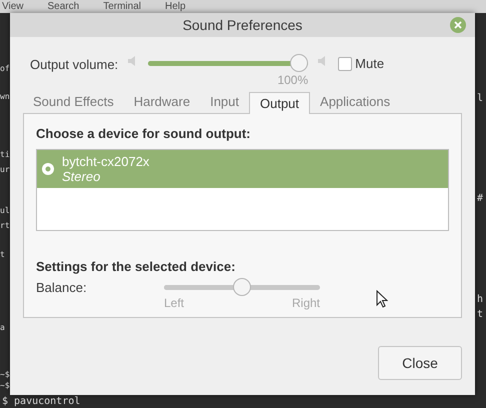  Describe the element at coordinates (306, 303) in the screenshot. I see `right-label: Right` at that location.